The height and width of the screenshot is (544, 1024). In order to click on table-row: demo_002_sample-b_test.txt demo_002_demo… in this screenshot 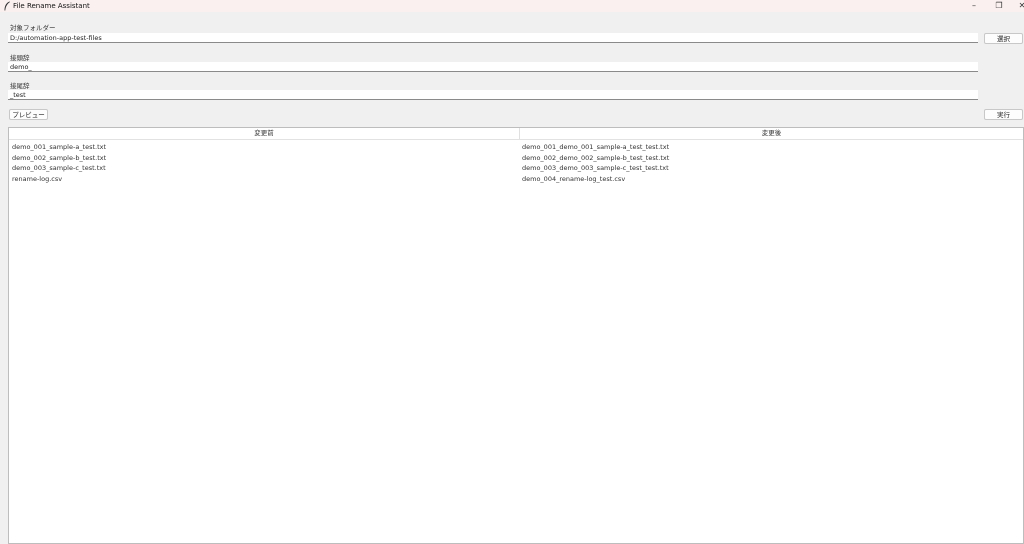, I will do `click(516, 158)`.